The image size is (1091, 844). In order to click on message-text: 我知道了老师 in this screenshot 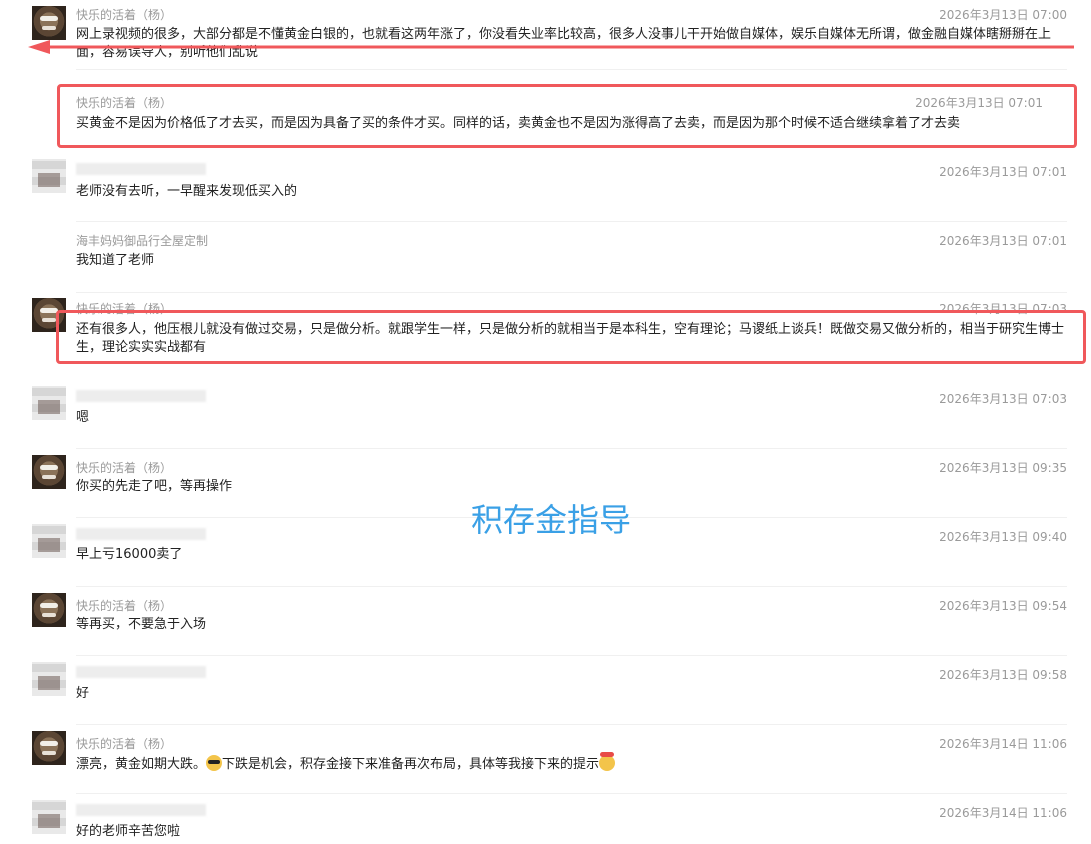, I will do `click(115, 260)`.